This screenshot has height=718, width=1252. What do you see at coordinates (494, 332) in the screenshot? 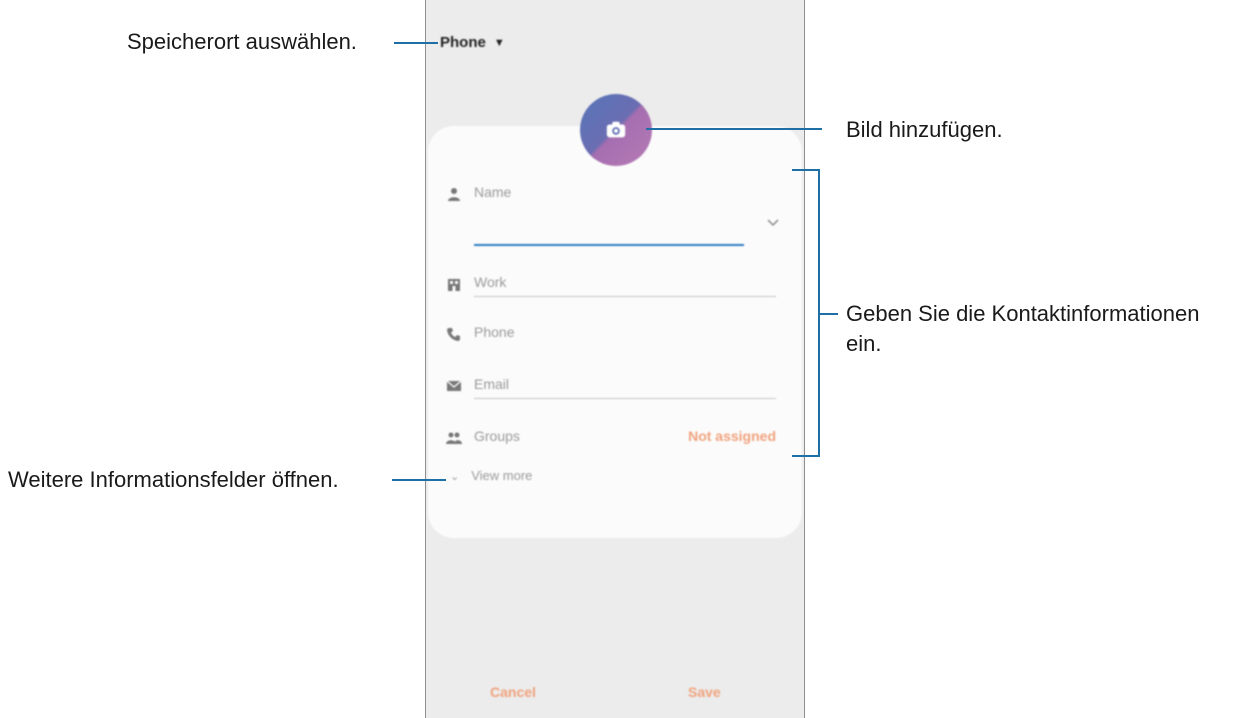
I see `phone-placeholder: Phone` at bounding box center [494, 332].